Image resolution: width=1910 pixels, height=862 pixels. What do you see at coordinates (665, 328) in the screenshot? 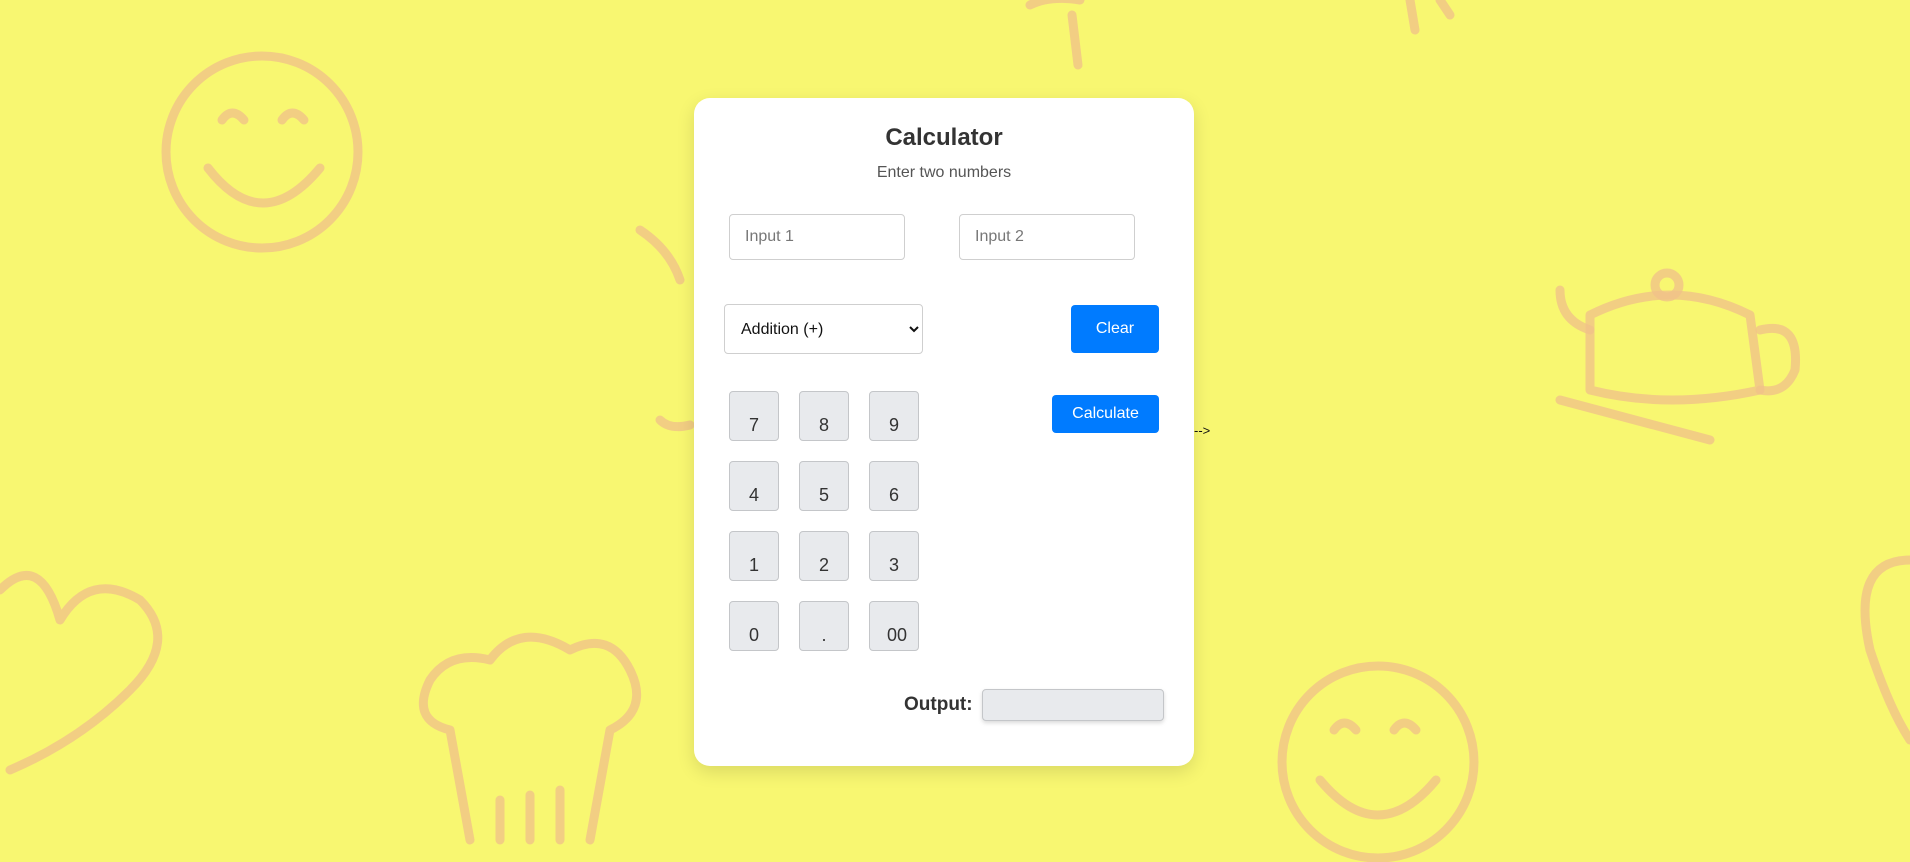
I see `utensil-icon` at bounding box center [665, 328].